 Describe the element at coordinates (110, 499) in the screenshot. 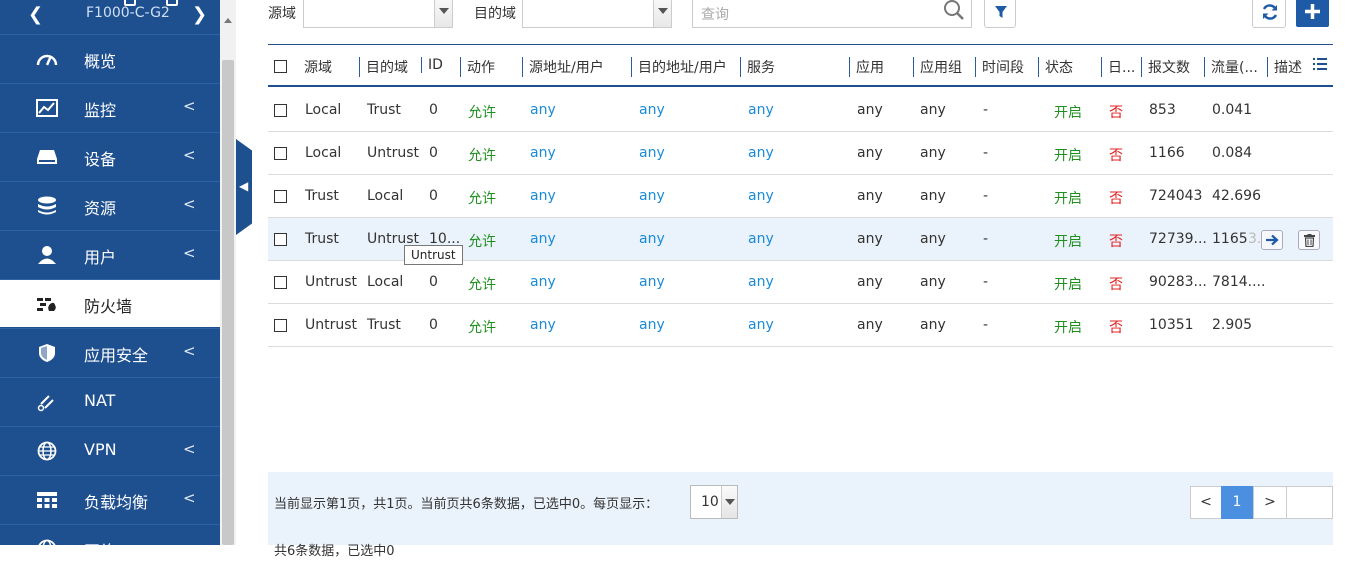

I see `sidebar-item-load-balance: 负载均衡 <` at that location.